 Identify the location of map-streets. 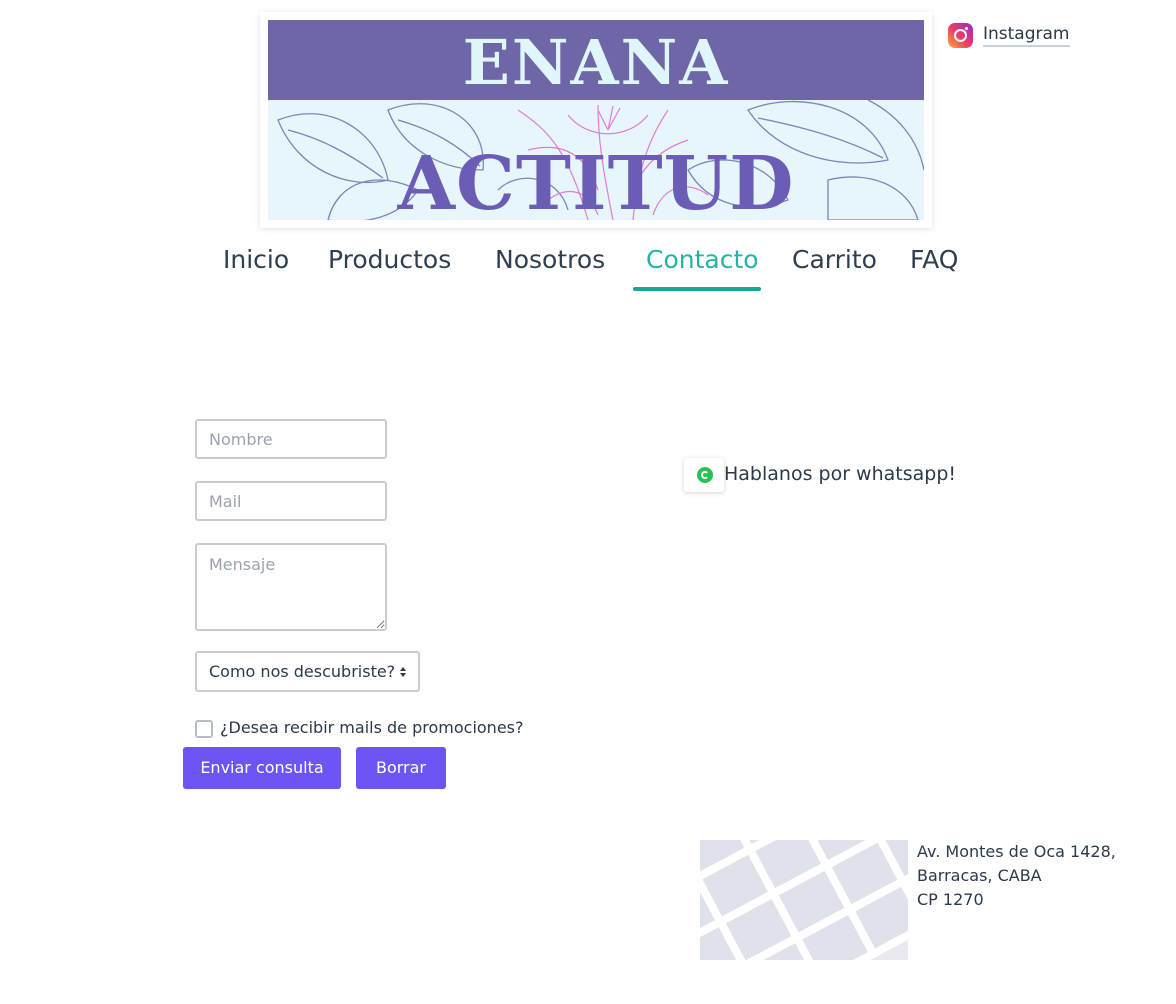
(804, 900).